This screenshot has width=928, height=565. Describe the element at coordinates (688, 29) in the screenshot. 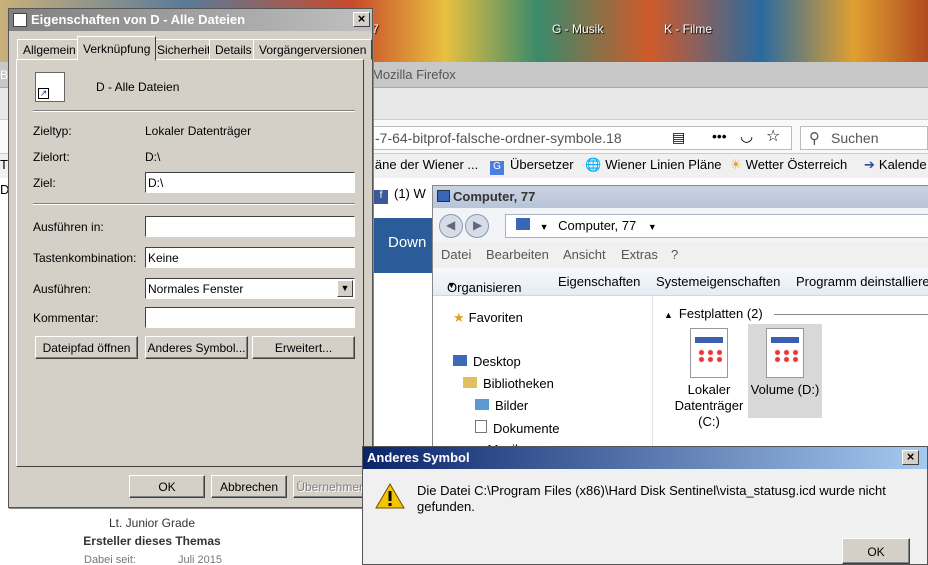

I see `desktop-icon-filme: K - Filme` at that location.